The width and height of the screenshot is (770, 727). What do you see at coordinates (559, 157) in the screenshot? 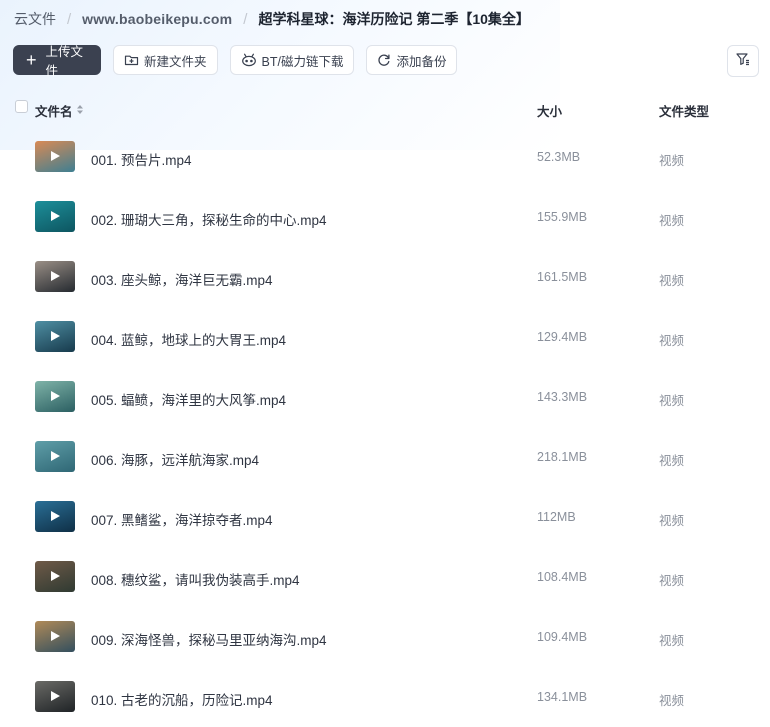
I see `file-size: 52.3MB` at bounding box center [559, 157].